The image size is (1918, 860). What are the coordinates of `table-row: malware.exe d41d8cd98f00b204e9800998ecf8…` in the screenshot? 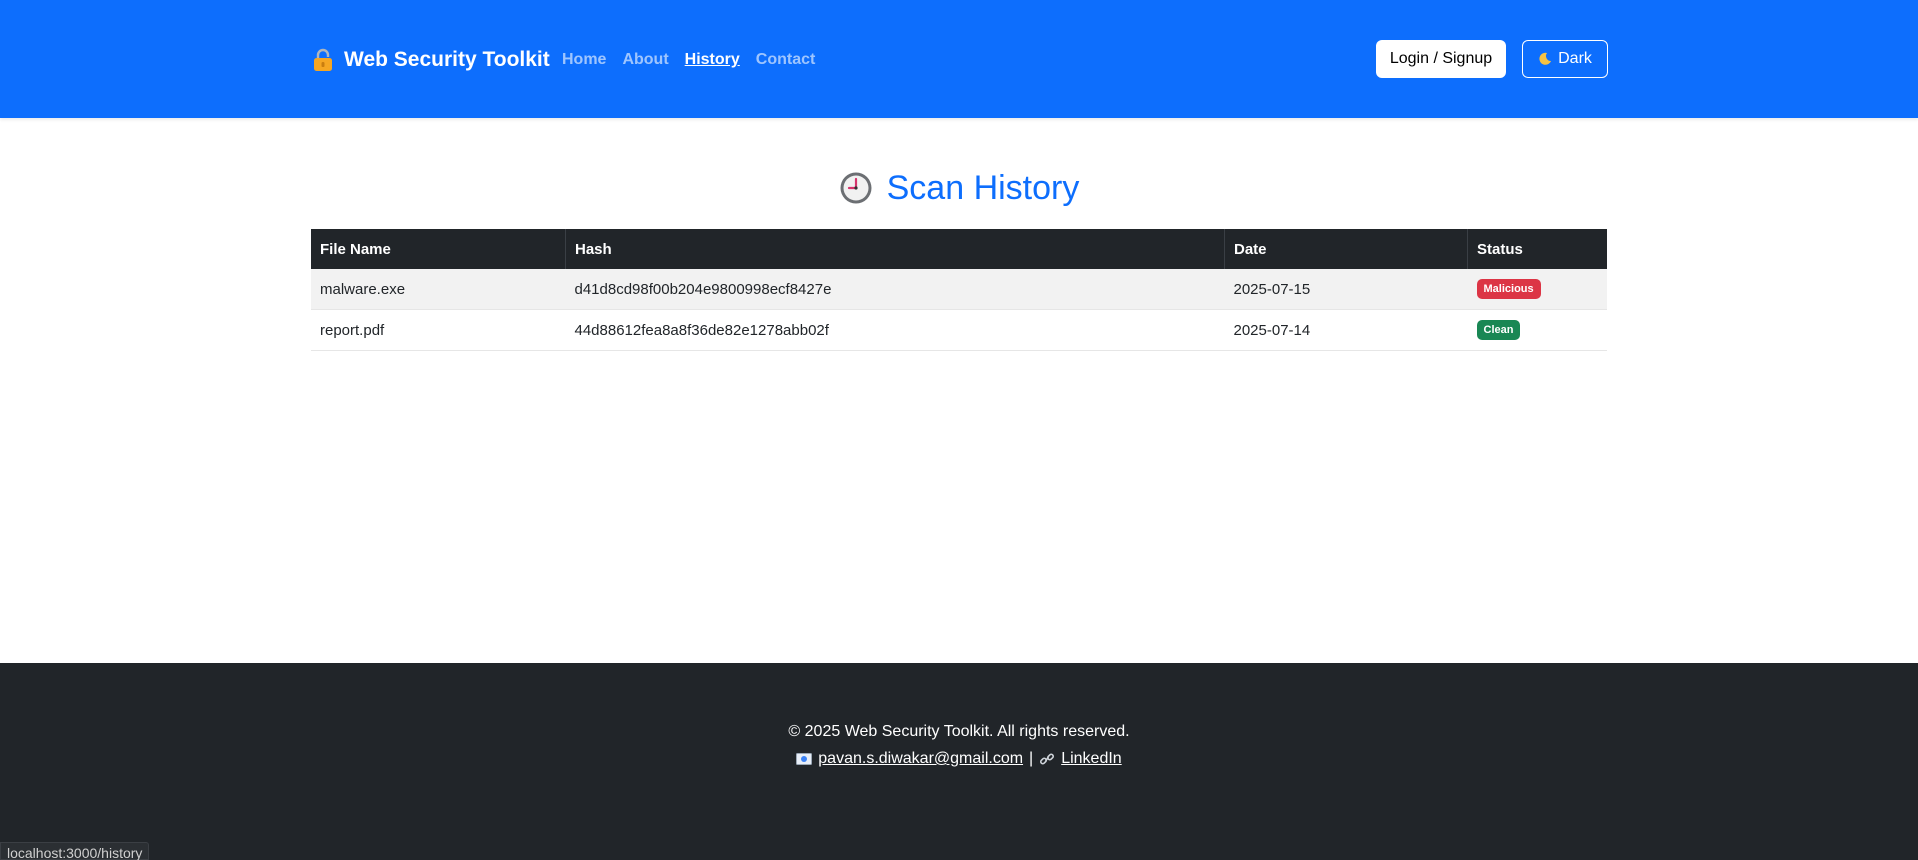 It's located at (959, 289).